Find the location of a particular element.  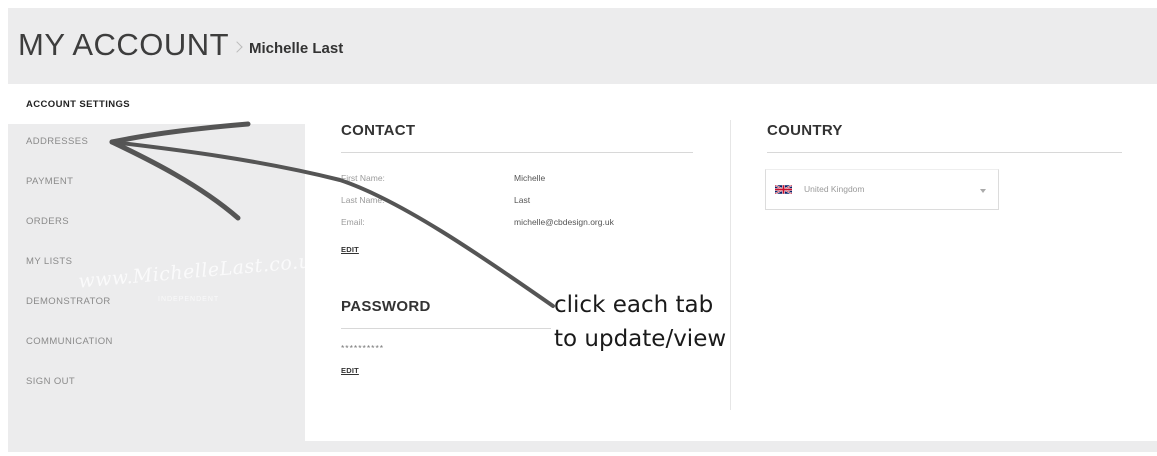

chevron-down-icon is located at coordinates (983, 191).